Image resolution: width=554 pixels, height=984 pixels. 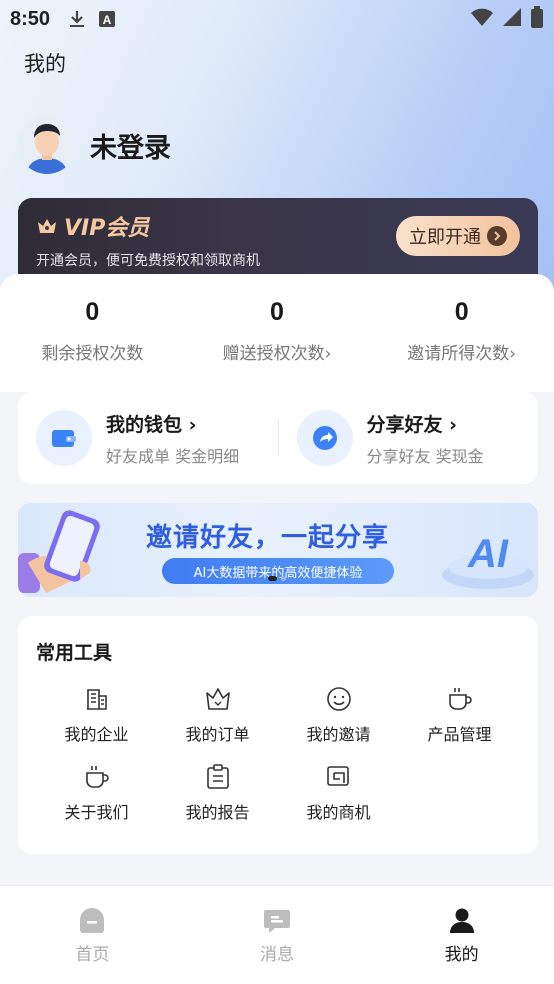 What do you see at coordinates (77, 19) in the screenshot?
I see `download-icon` at bounding box center [77, 19].